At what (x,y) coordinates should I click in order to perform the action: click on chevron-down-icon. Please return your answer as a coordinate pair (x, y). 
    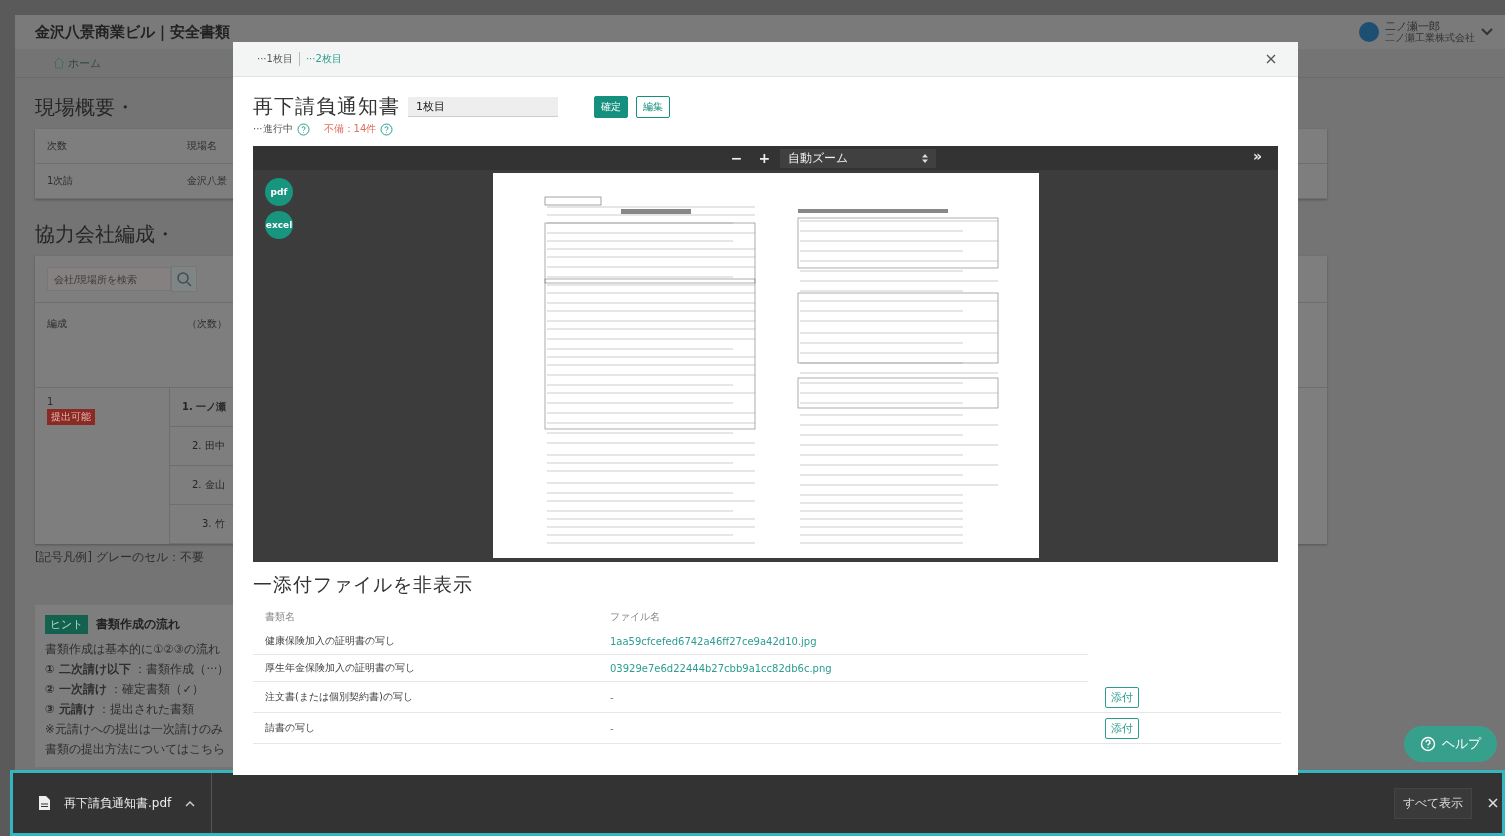
    Looking at the image, I should click on (1487, 32).